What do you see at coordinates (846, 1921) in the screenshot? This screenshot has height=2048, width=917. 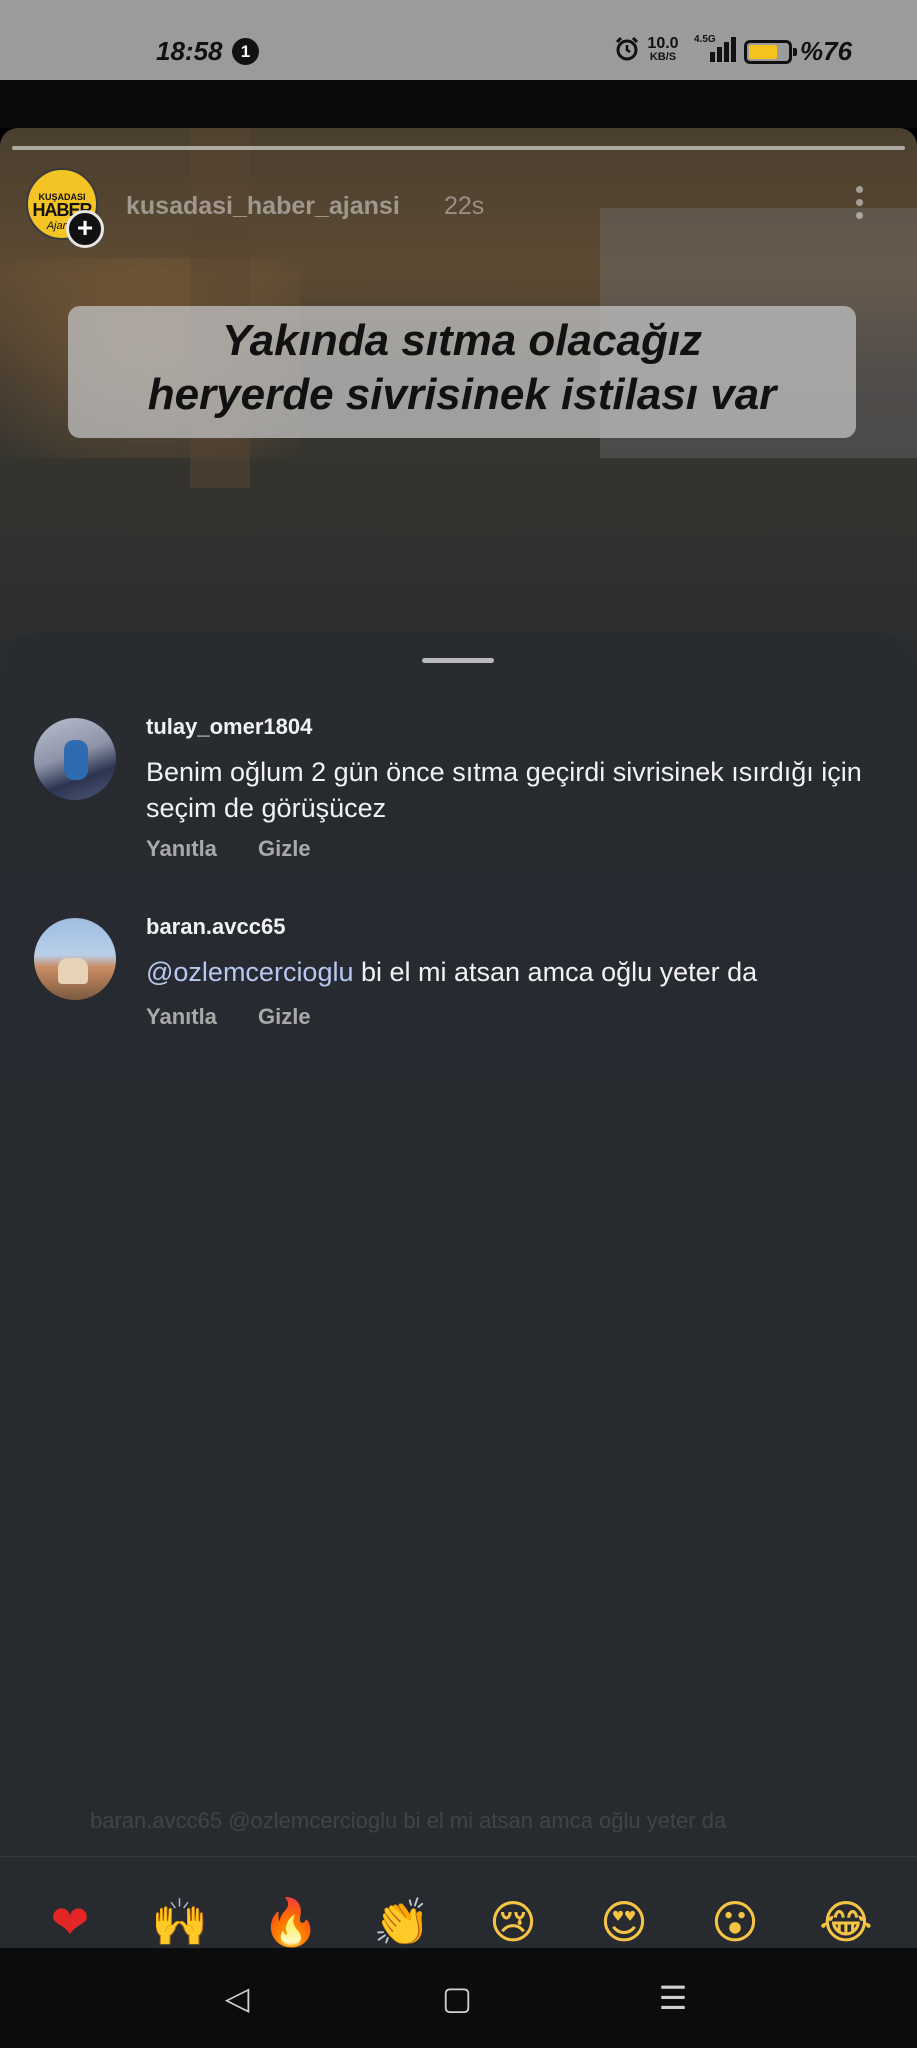 I see `laughing-emoji-icon: 😂` at bounding box center [846, 1921].